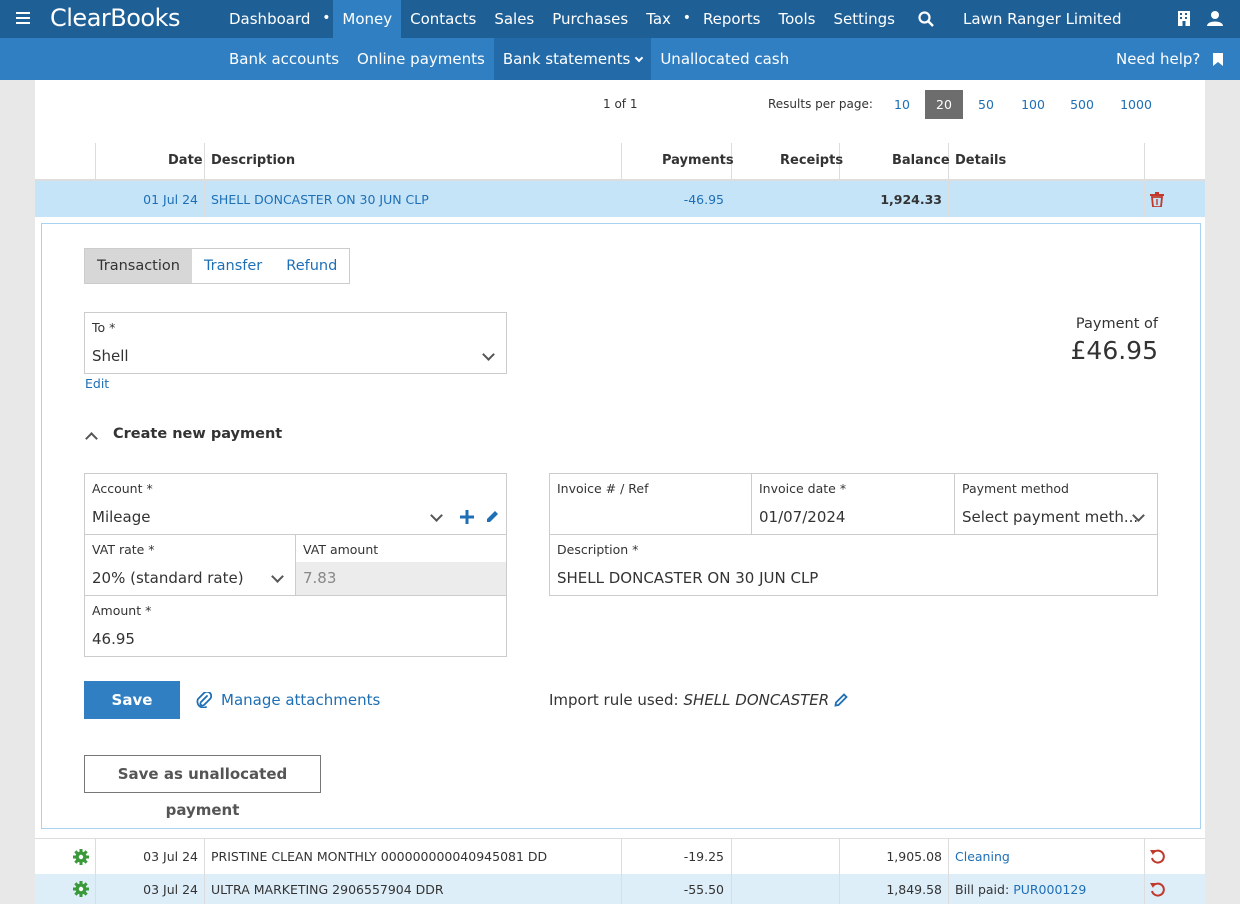 Image resolution: width=1240 pixels, height=904 pixels. I want to click on nav-settings: Settings, so click(864, 19).